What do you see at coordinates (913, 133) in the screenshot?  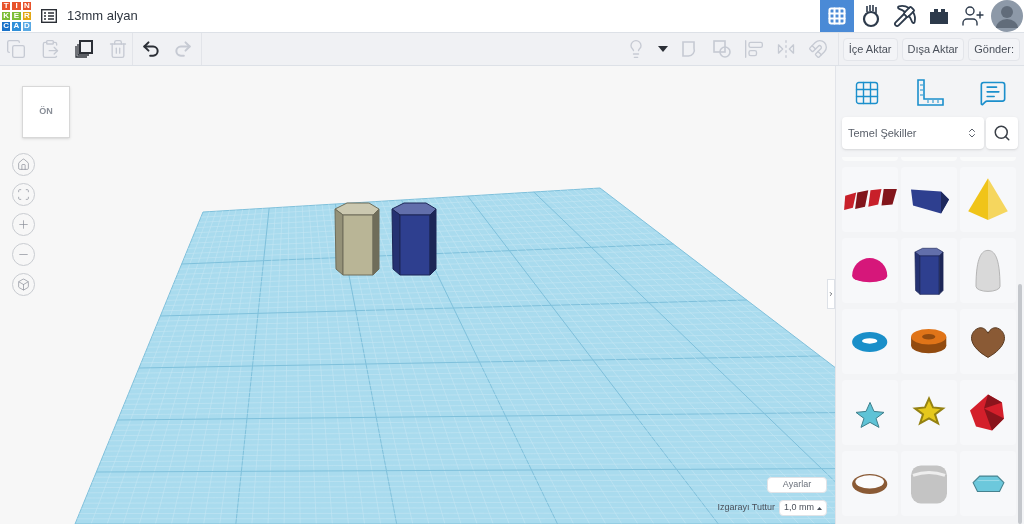 I see `library-select: Temel Şekiller` at bounding box center [913, 133].